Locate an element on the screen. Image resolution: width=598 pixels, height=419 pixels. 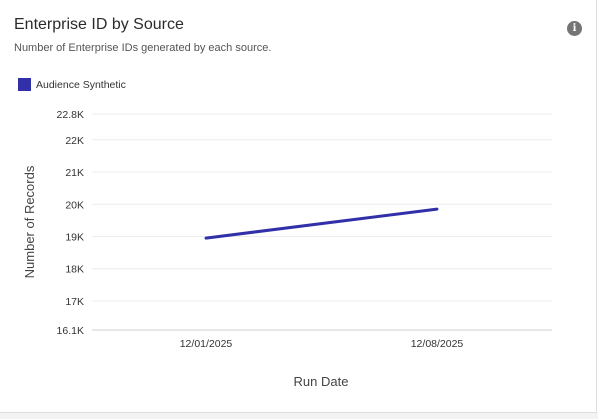
y-tick-label: 18K is located at coordinates (74, 270).